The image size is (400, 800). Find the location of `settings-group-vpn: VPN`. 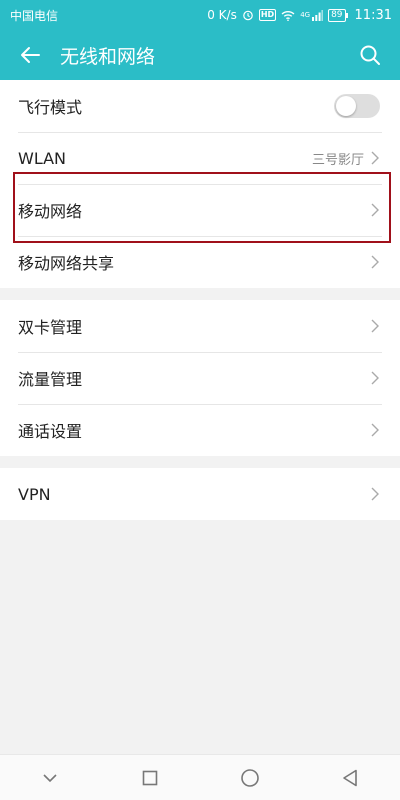

settings-group-vpn: VPN is located at coordinates (200, 494).